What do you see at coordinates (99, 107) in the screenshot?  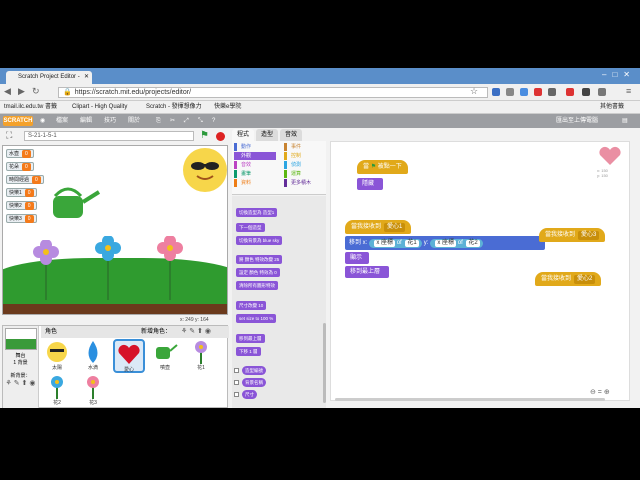 I see `bookmark-item: Clipart - High Quality` at bounding box center [99, 107].